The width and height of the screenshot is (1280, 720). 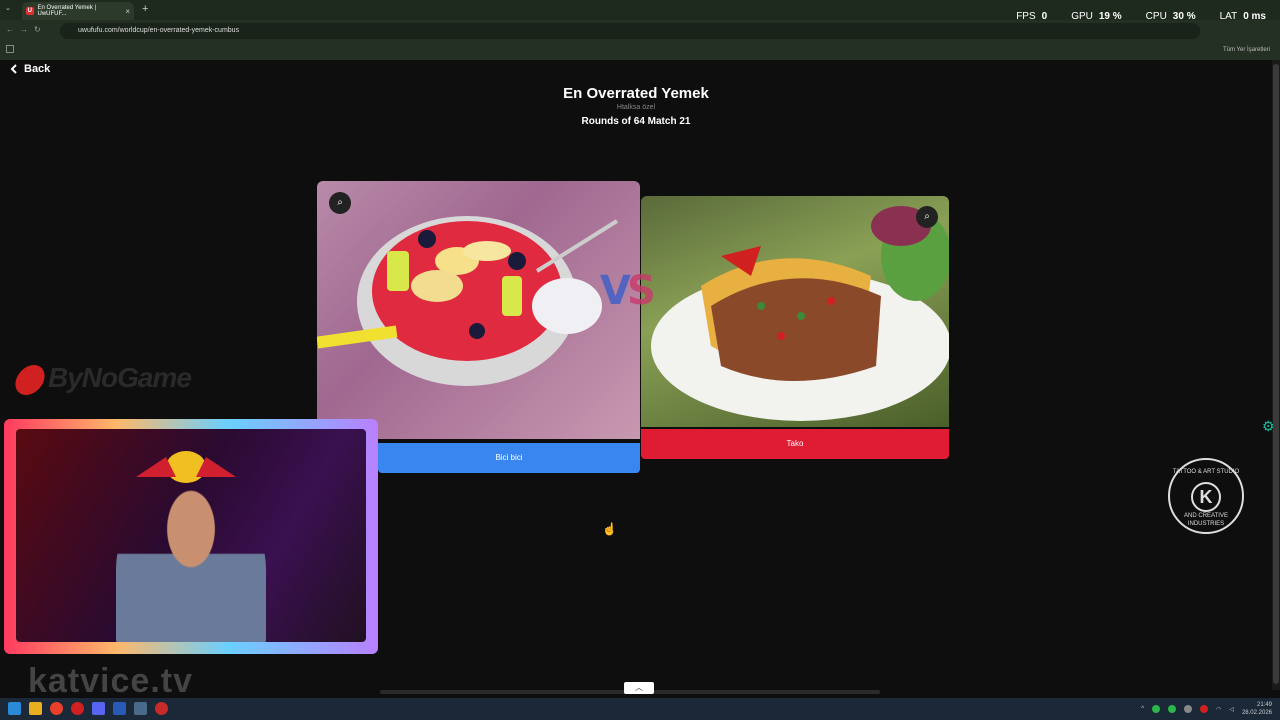 What do you see at coordinates (636, 121) in the screenshot?
I see `round-info: Rounds of 64 Match 21` at bounding box center [636, 121].